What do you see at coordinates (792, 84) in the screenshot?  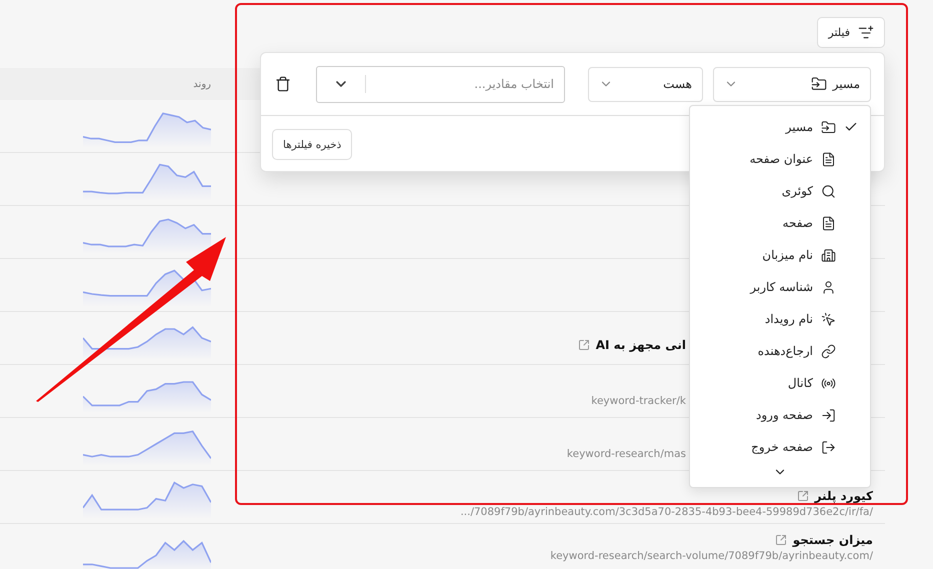 I see `field-select: مسیر` at bounding box center [792, 84].